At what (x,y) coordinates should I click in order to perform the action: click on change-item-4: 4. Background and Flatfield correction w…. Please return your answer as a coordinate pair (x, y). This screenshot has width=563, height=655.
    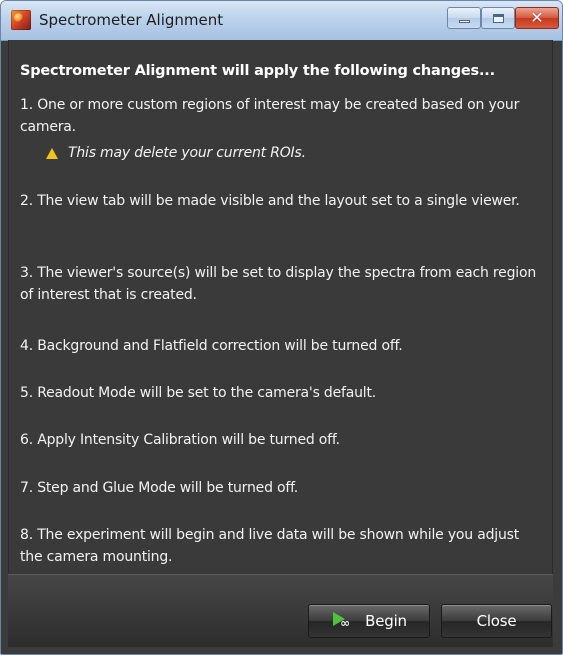
    Looking at the image, I should click on (211, 346).